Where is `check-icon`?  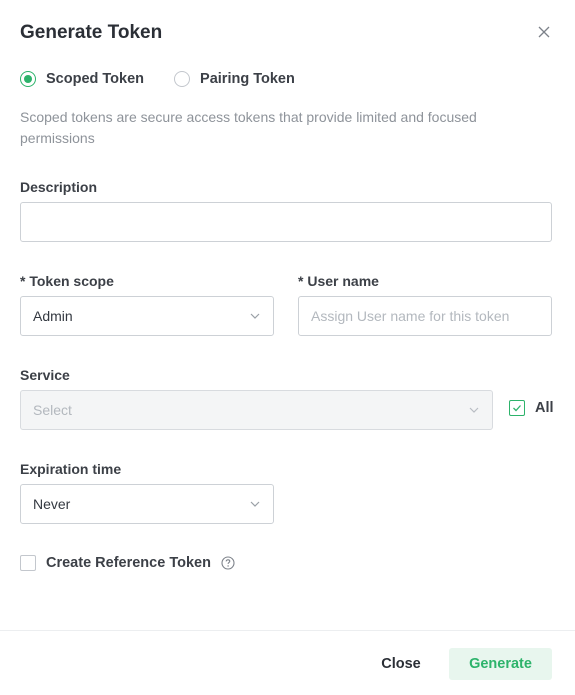 check-icon is located at coordinates (517, 408).